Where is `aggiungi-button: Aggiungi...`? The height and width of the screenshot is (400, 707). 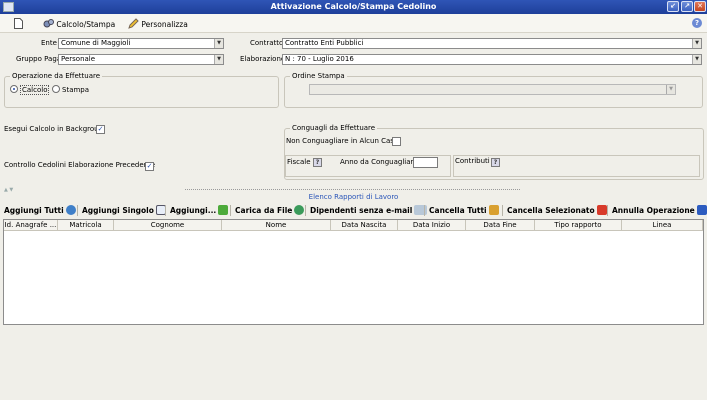 aggiungi-button: Aggiungi... is located at coordinates (199, 210).